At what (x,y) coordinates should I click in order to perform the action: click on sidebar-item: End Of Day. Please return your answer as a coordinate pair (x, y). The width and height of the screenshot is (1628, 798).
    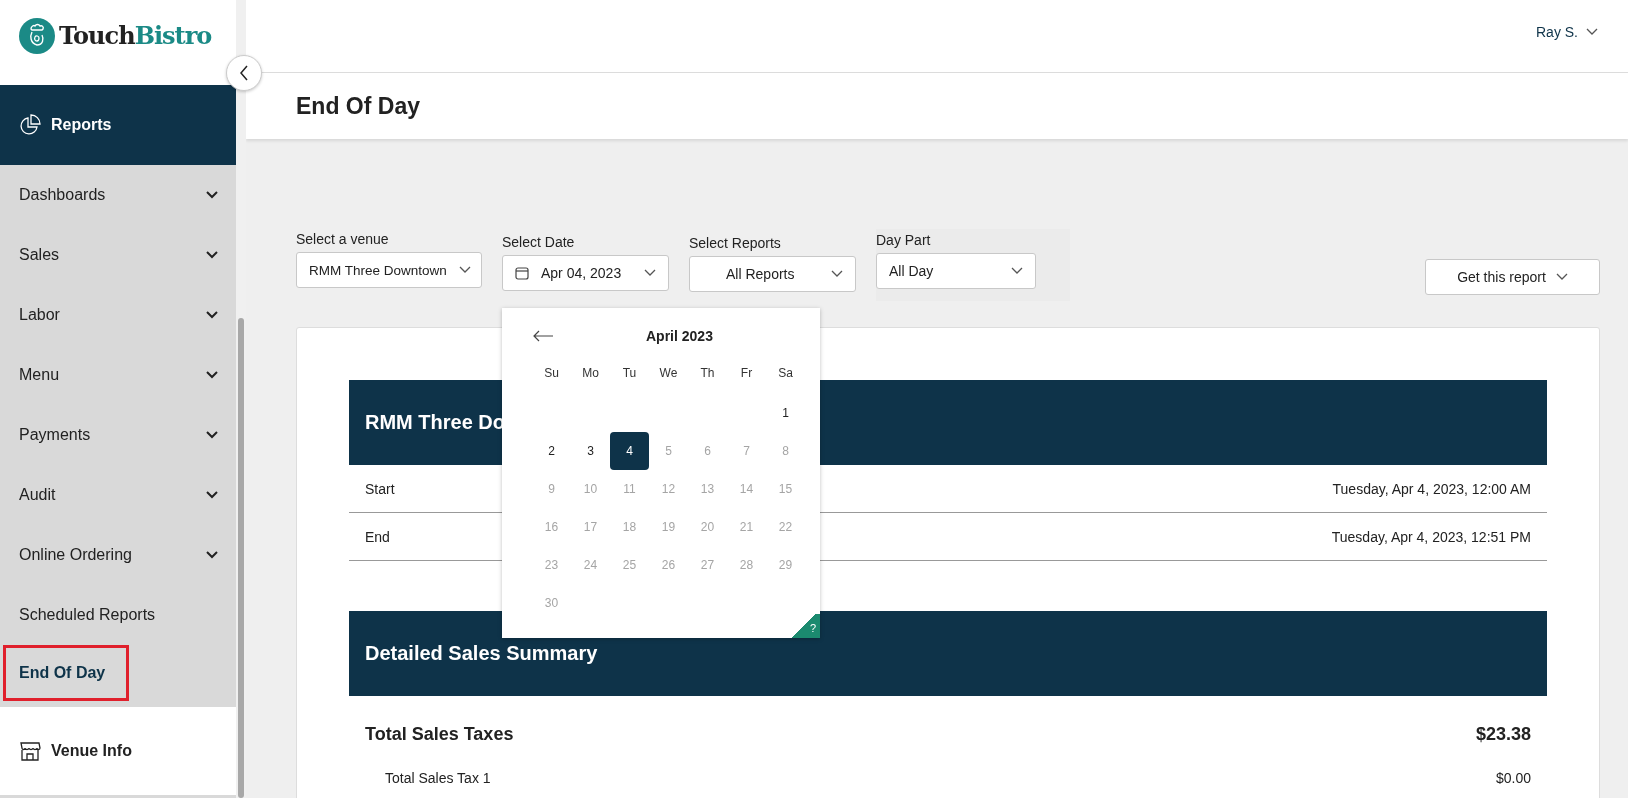
    Looking at the image, I should click on (66, 673).